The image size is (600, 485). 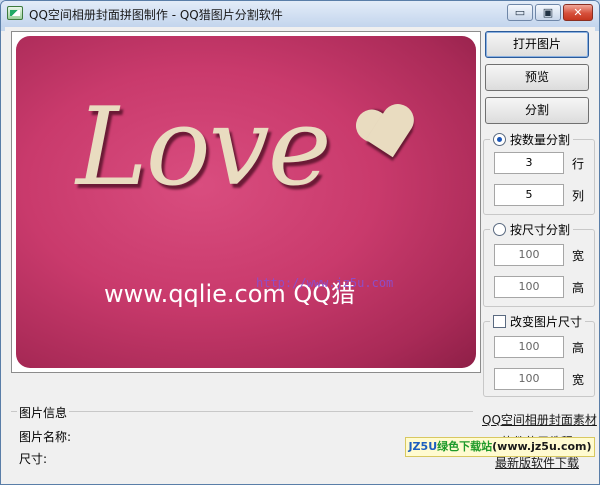 What do you see at coordinates (578, 196) in the screenshot?
I see `cols-unit-label: 列` at bounding box center [578, 196].